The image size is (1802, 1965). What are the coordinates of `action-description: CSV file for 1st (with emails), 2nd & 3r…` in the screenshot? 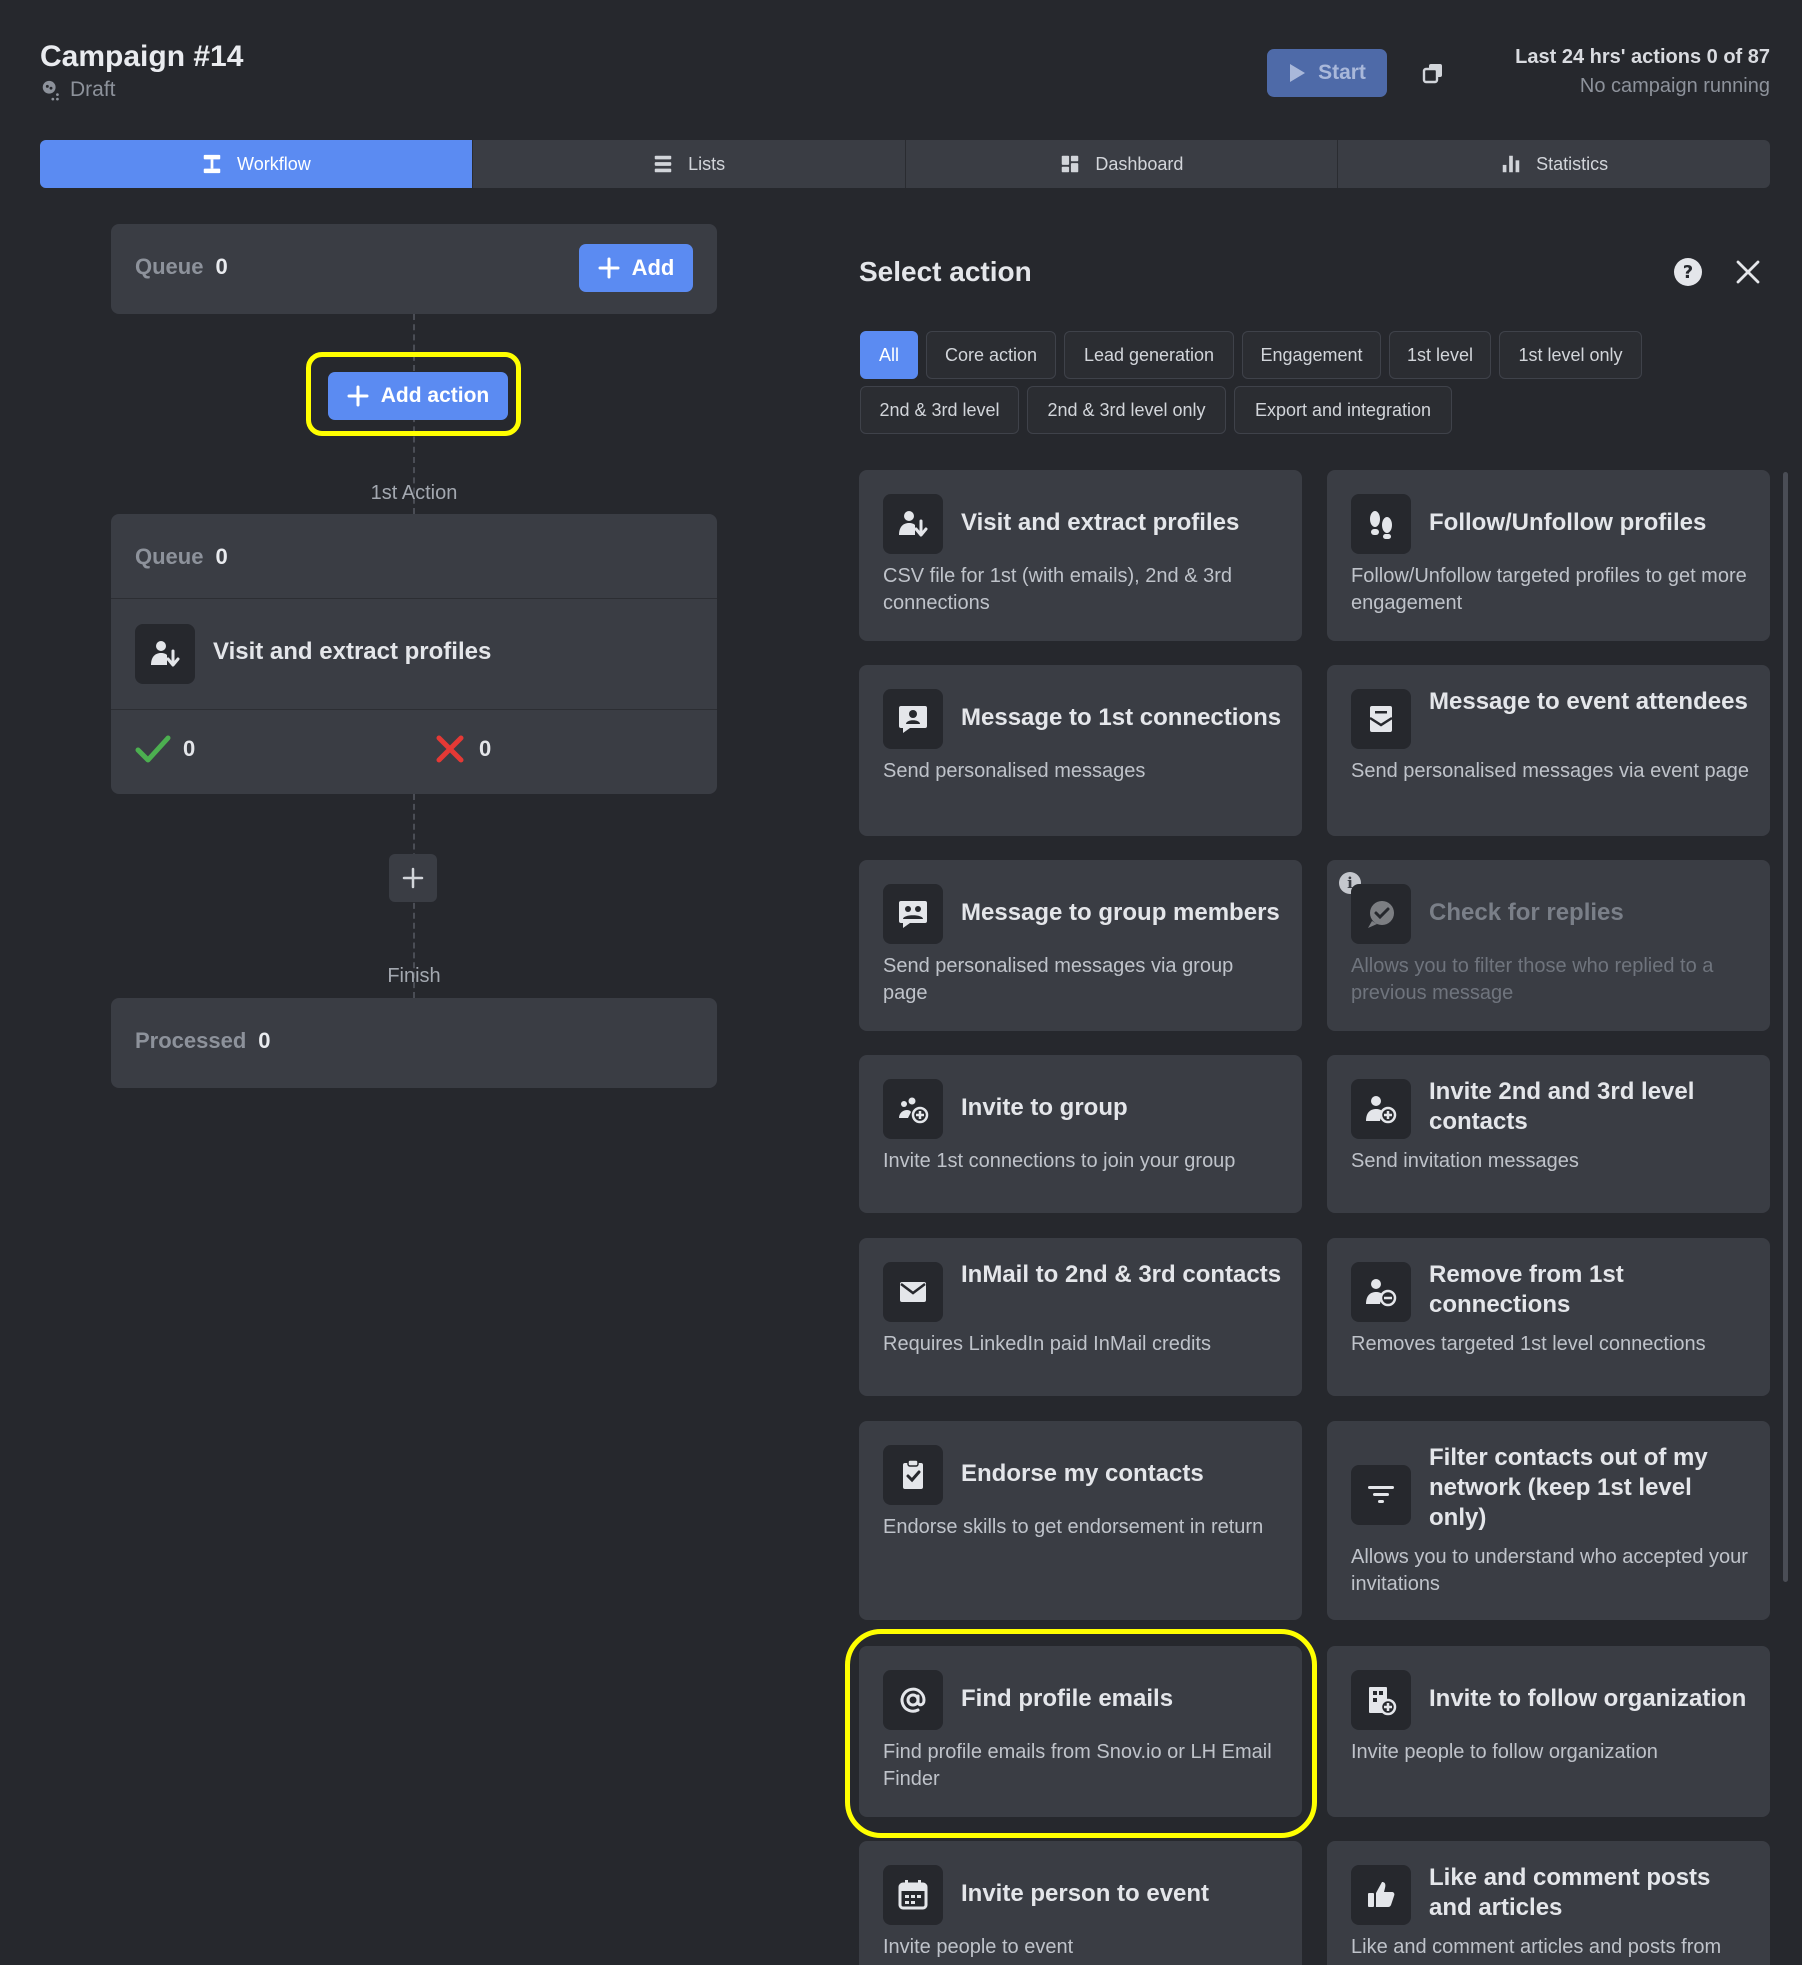 It's located at (1058, 589).